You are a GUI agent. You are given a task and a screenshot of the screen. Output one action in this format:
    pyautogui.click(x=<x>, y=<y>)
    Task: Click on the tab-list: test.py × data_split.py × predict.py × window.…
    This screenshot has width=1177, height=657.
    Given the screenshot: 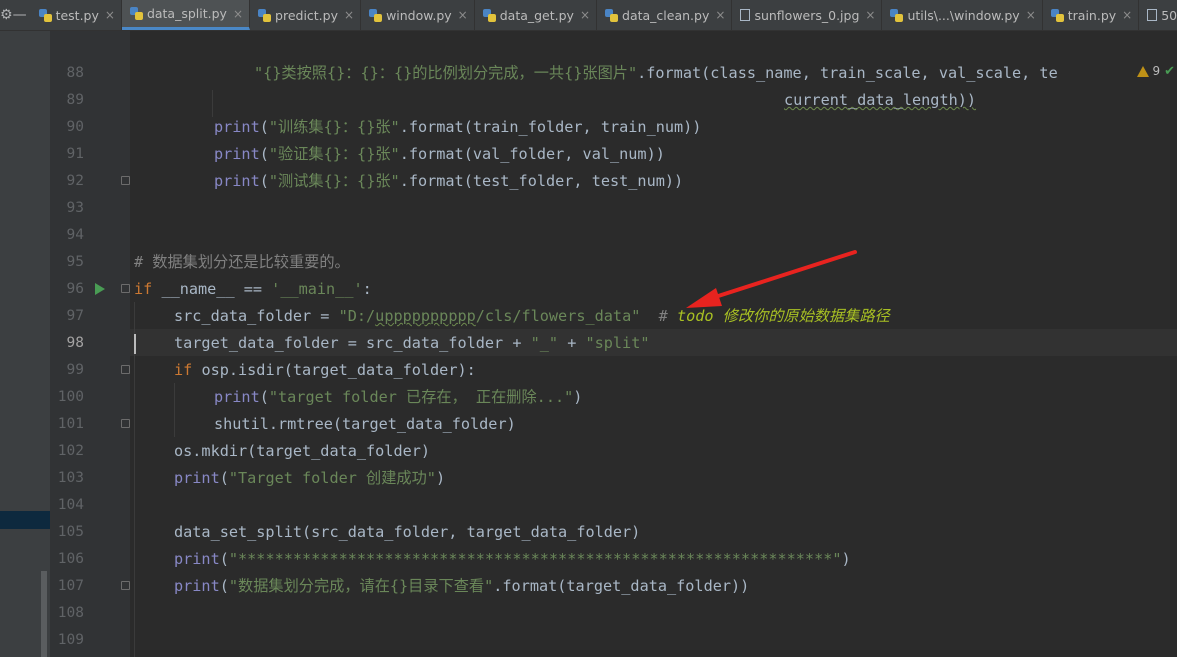 What is the action you would take?
    pyautogui.click(x=604, y=15)
    